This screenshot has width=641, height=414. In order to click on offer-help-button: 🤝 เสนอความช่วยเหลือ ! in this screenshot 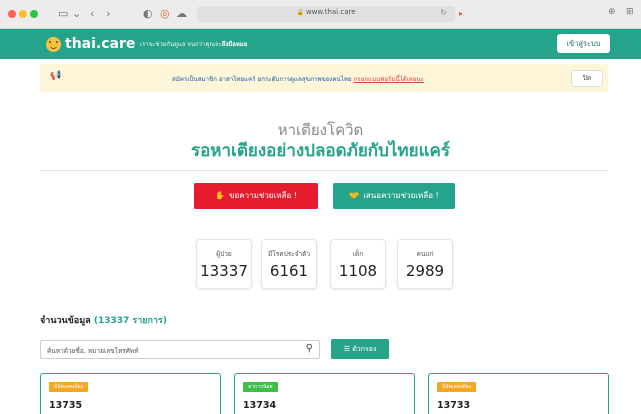, I will do `click(394, 196)`.